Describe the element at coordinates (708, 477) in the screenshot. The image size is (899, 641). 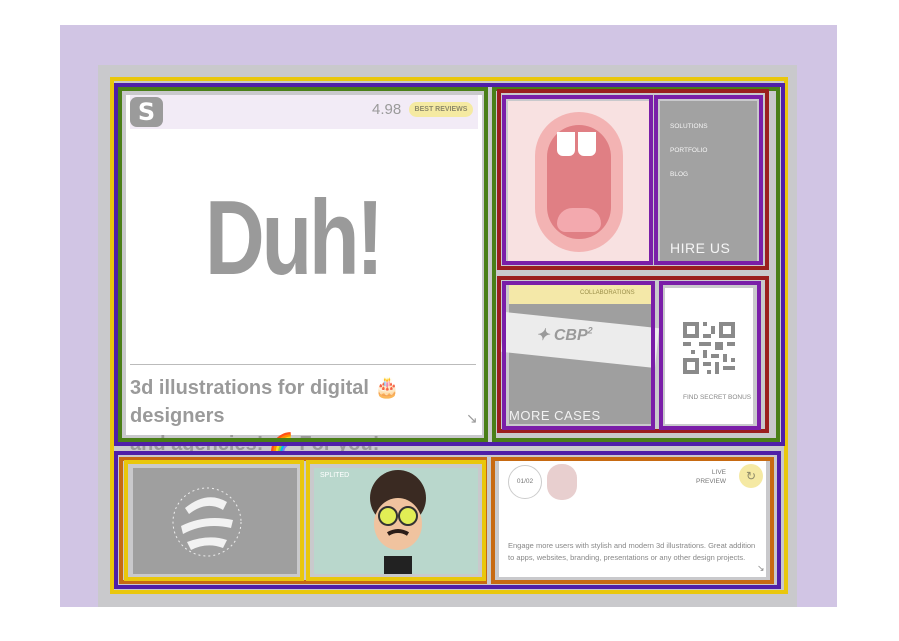
I see `live-preview-label: LIVE PREVIEW` at that location.